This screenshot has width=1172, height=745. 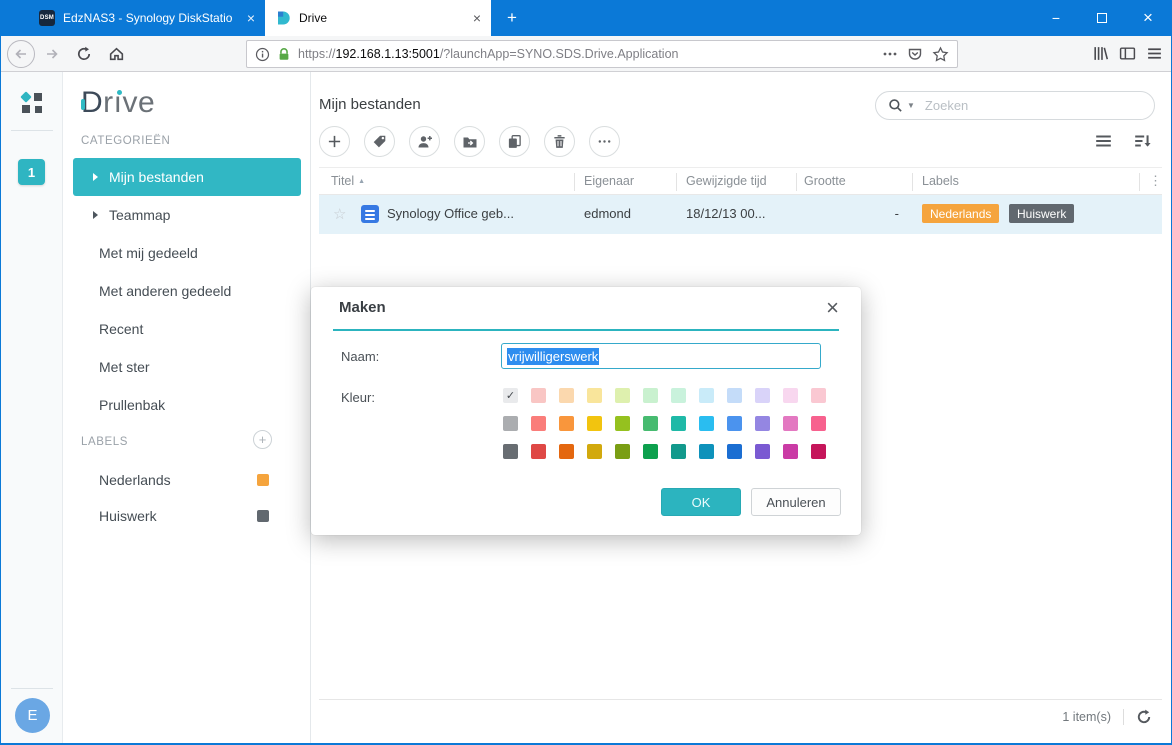 I want to click on sidebar-item-met-anderen-gedeeld: Met anderen gedeeld, so click(x=187, y=291).